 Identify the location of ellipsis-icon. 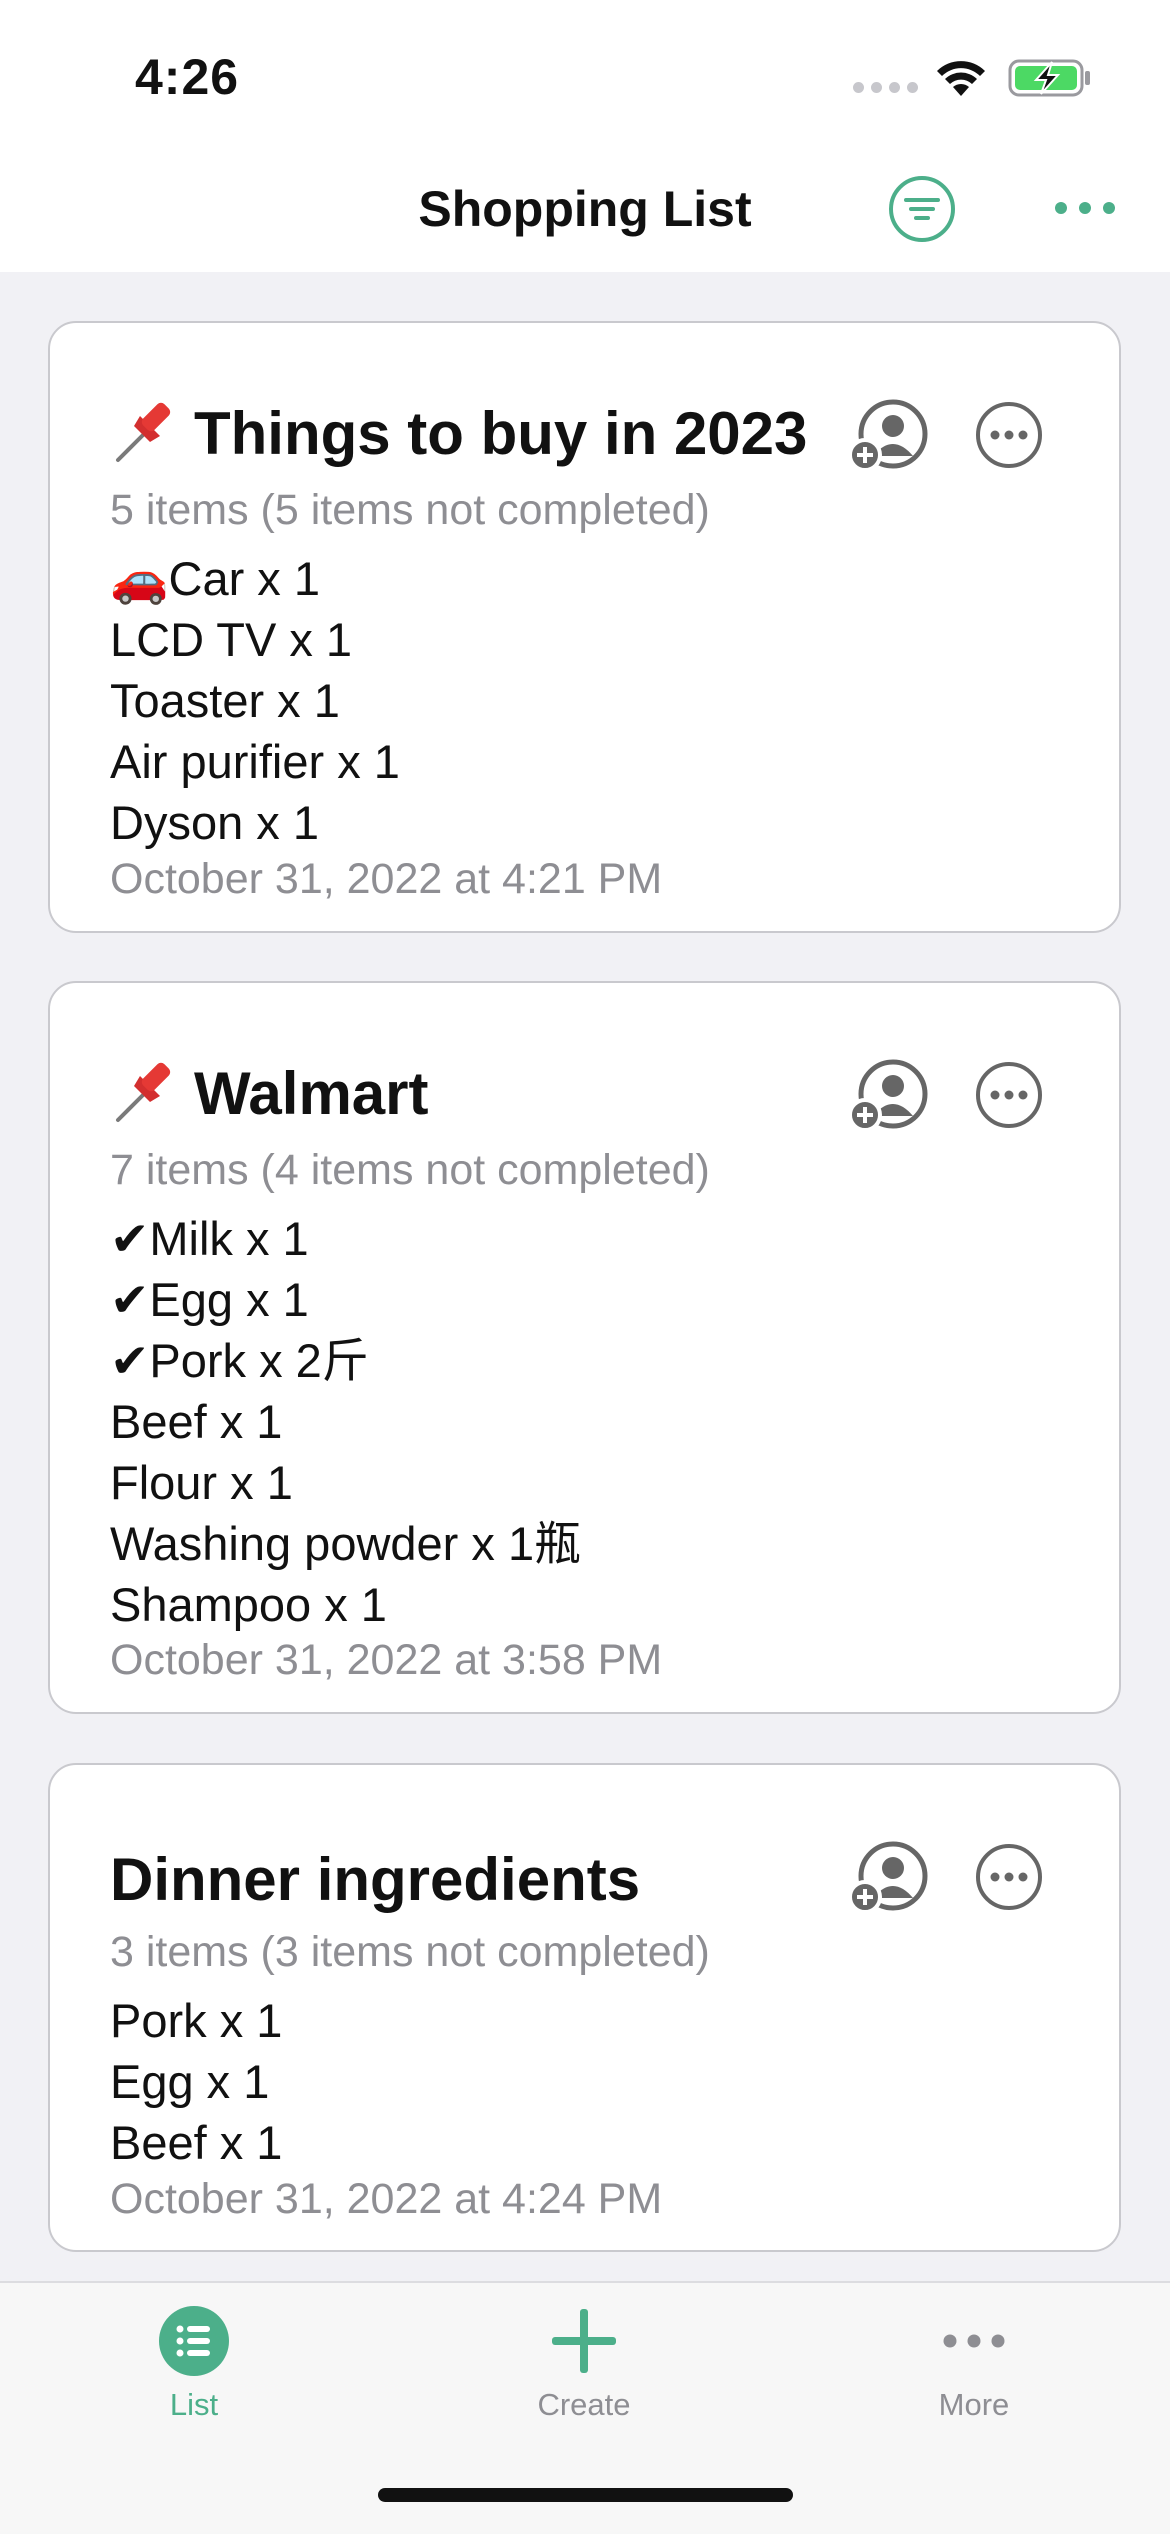
(974, 2341).